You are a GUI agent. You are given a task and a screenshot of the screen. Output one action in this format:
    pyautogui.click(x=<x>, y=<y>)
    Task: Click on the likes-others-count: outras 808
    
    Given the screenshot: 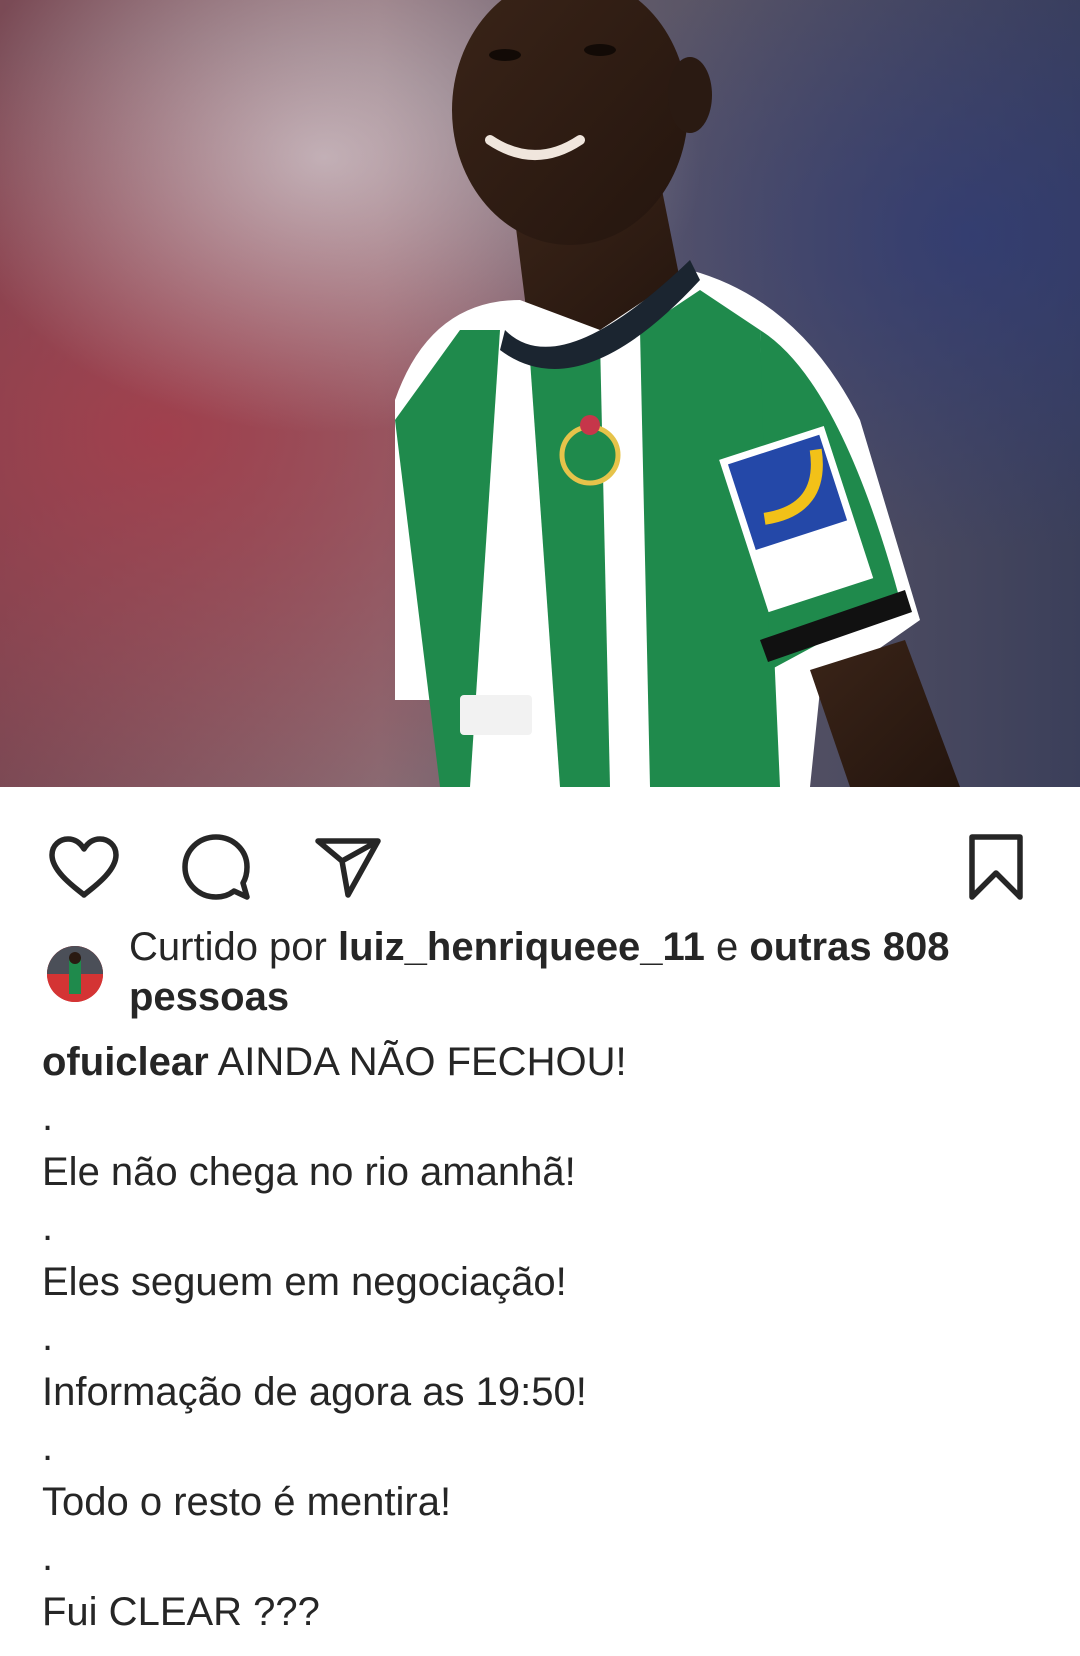 What is the action you would take?
    pyautogui.click(x=849, y=947)
    